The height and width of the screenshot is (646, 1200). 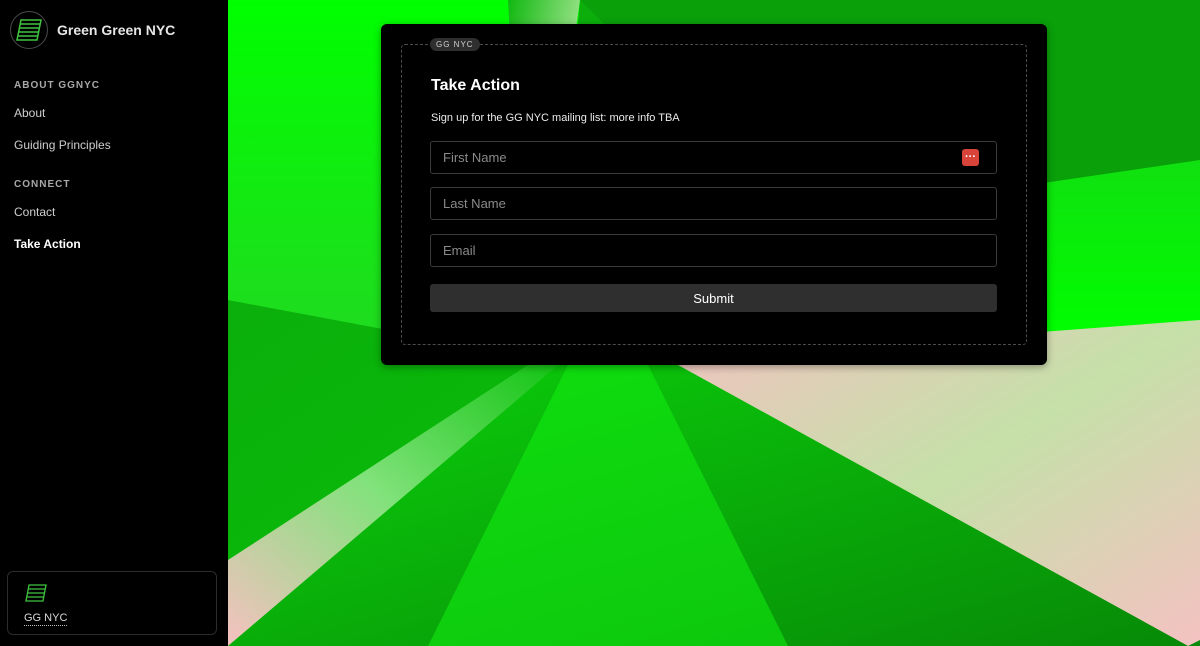 What do you see at coordinates (34, 212) in the screenshot?
I see `sidebar-item-contact: Contact` at bounding box center [34, 212].